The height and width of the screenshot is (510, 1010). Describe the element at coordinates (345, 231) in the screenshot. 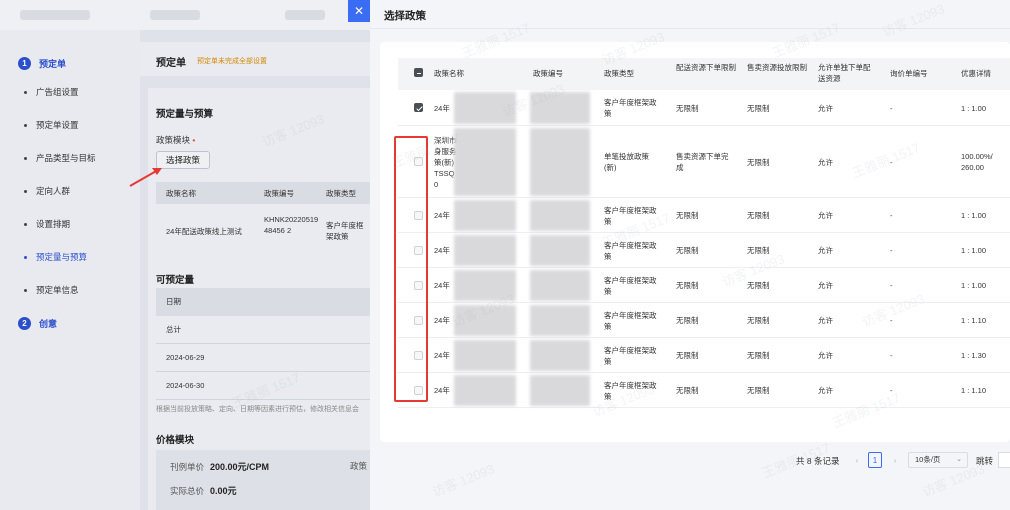

I see `table-cell: 客户年度框架政策` at that location.